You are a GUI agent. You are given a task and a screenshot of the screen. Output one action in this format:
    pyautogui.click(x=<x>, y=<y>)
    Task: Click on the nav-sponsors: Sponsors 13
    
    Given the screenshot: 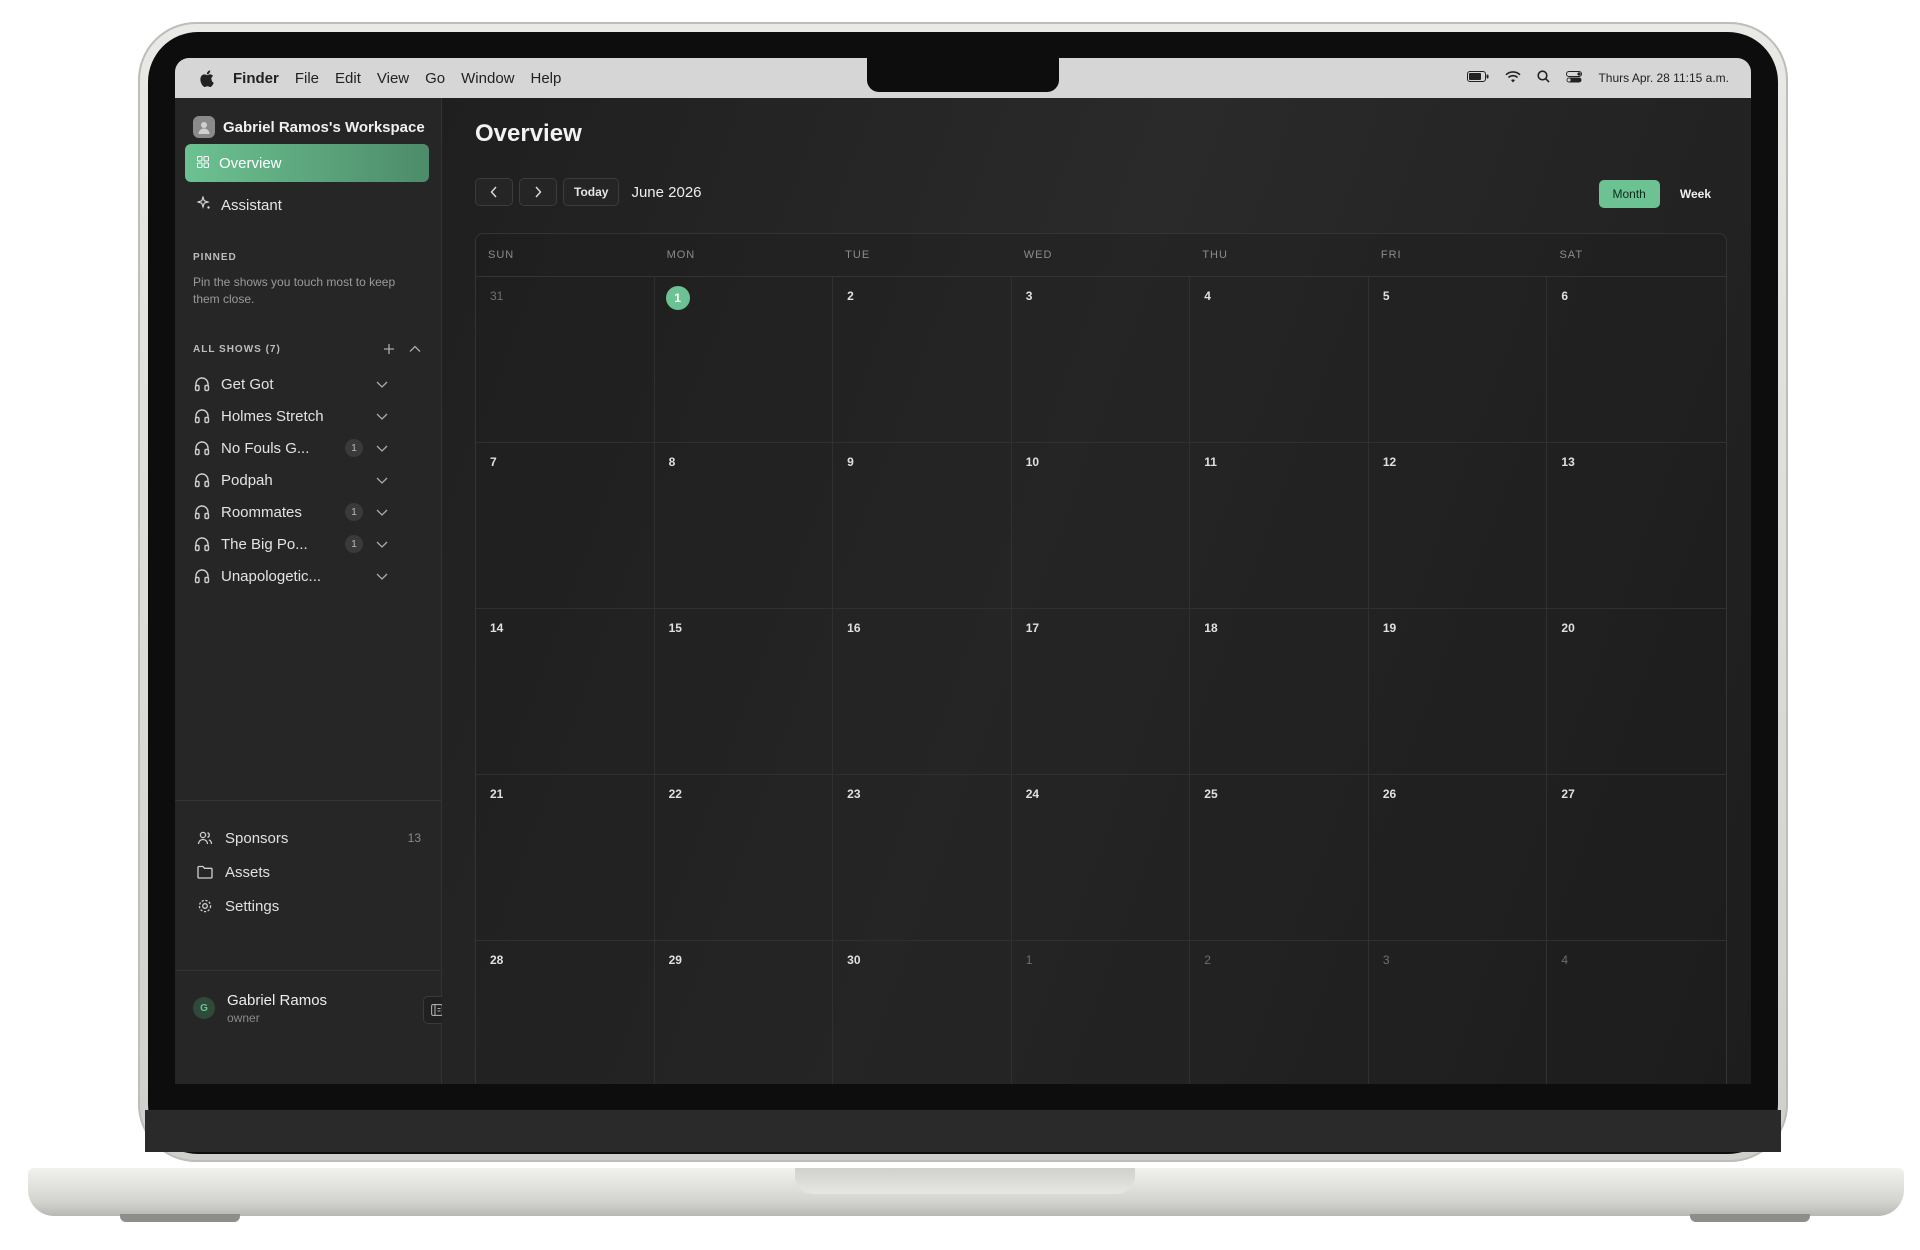 What is the action you would take?
    pyautogui.click(x=309, y=838)
    